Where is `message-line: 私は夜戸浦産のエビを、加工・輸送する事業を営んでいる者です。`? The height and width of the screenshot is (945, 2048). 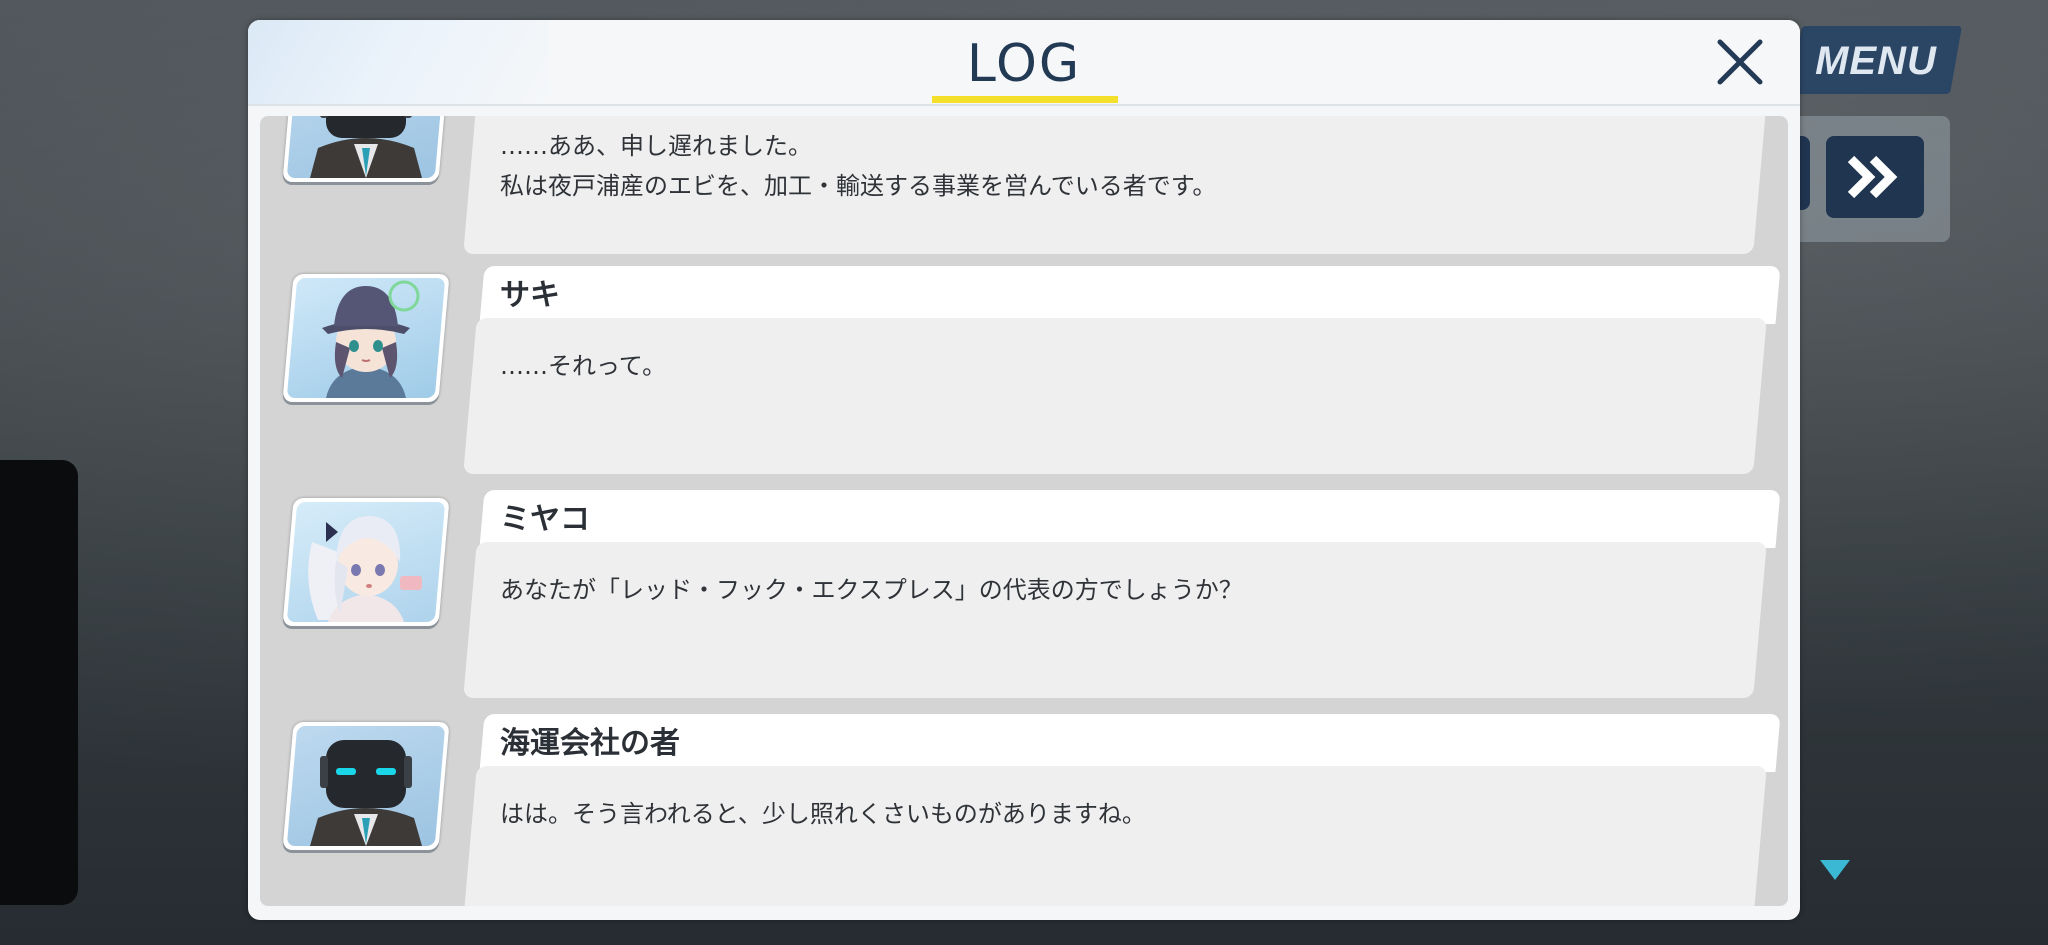
message-line: 私は夜戸浦産のエビを、加工・輸送する事業を営んでいる者です。 is located at coordinates (858, 186).